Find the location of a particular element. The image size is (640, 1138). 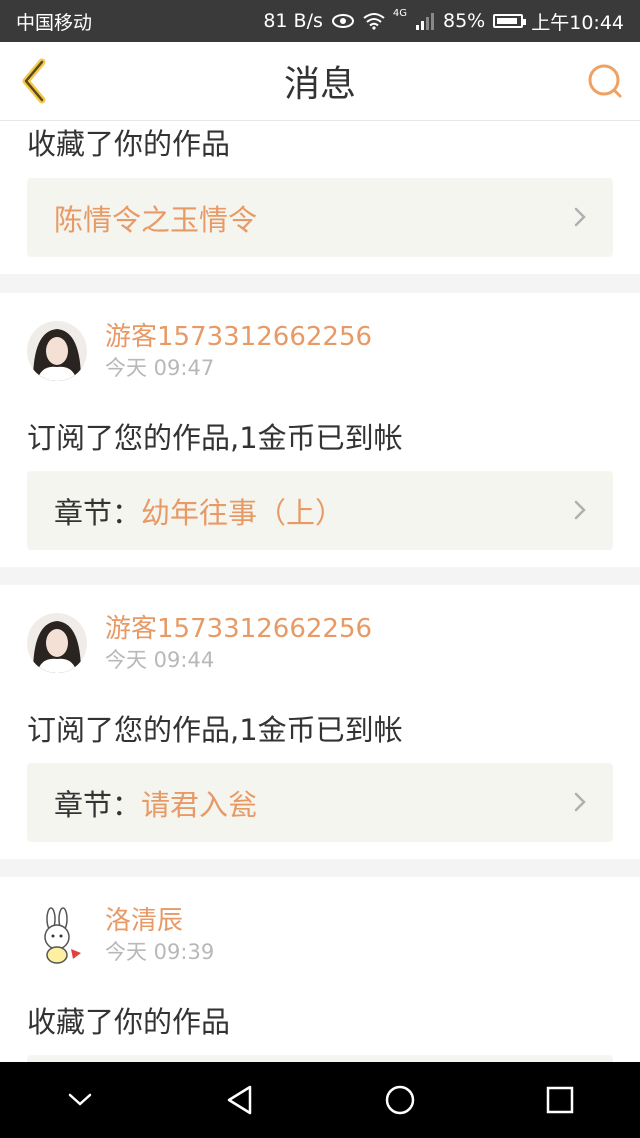

timestamp: 今天 09:47 is located at coordinates (160, 368).